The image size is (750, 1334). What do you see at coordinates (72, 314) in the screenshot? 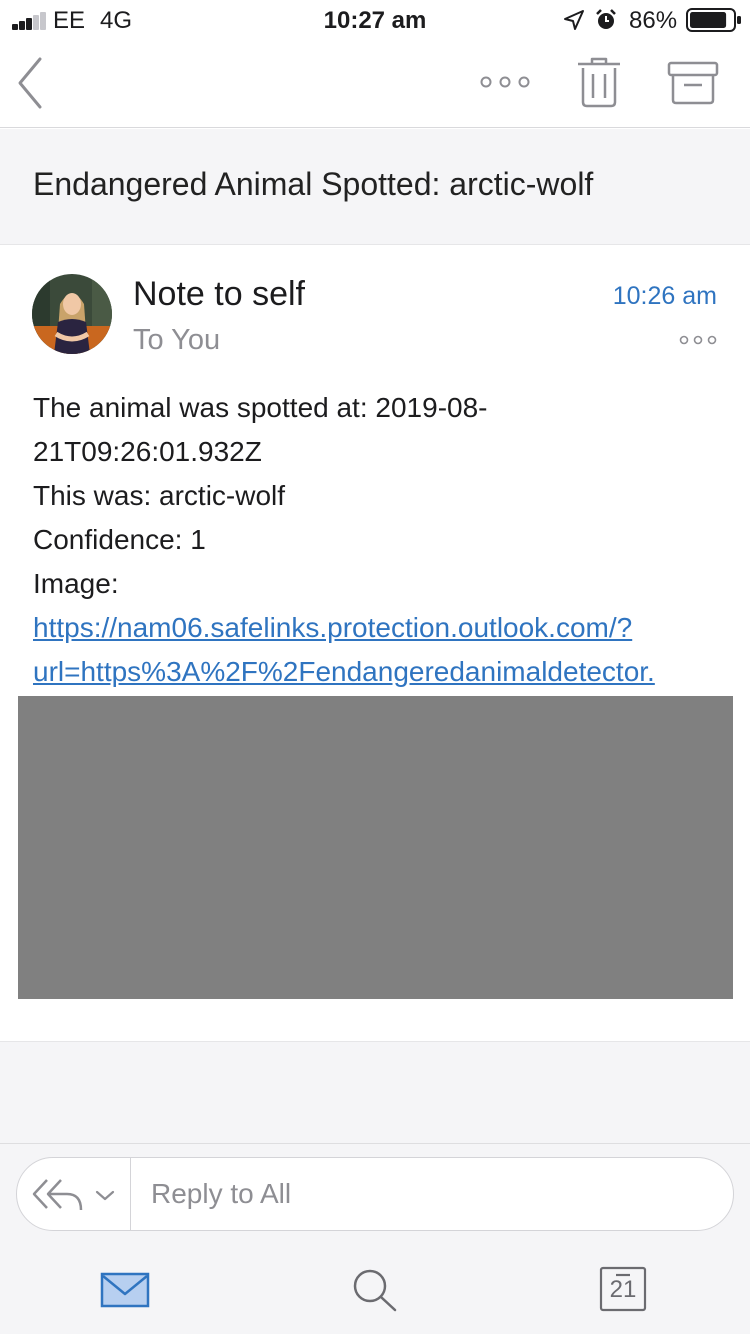
I see `avatar` at bounding box center [72, 314].